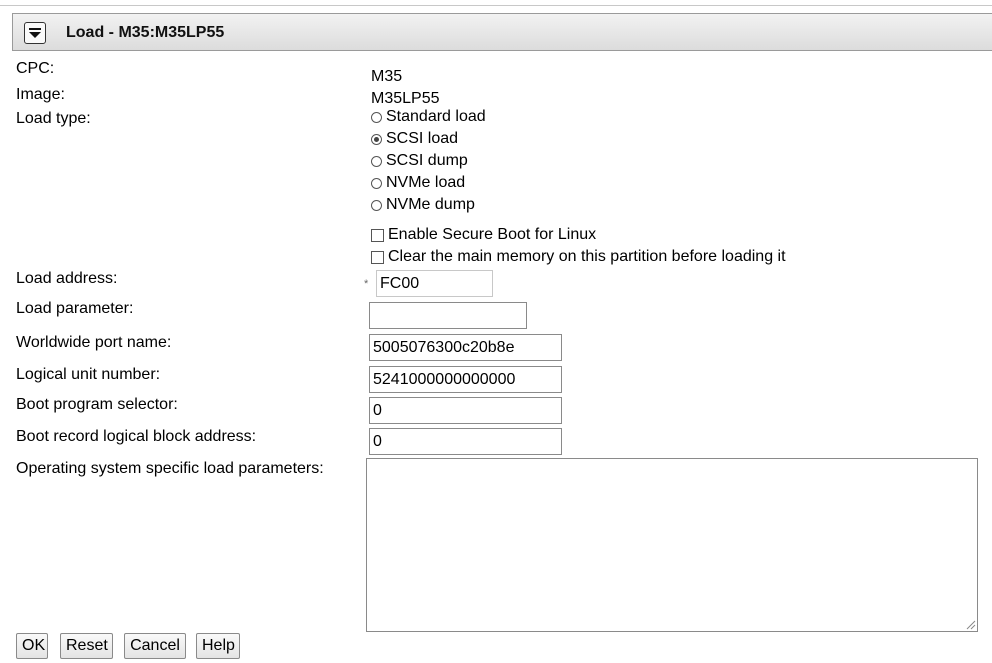  What do you see at coordinates (434, 283) in the screenshot?
I see `load-address-input: FC00` at bounding box center [434, 283].